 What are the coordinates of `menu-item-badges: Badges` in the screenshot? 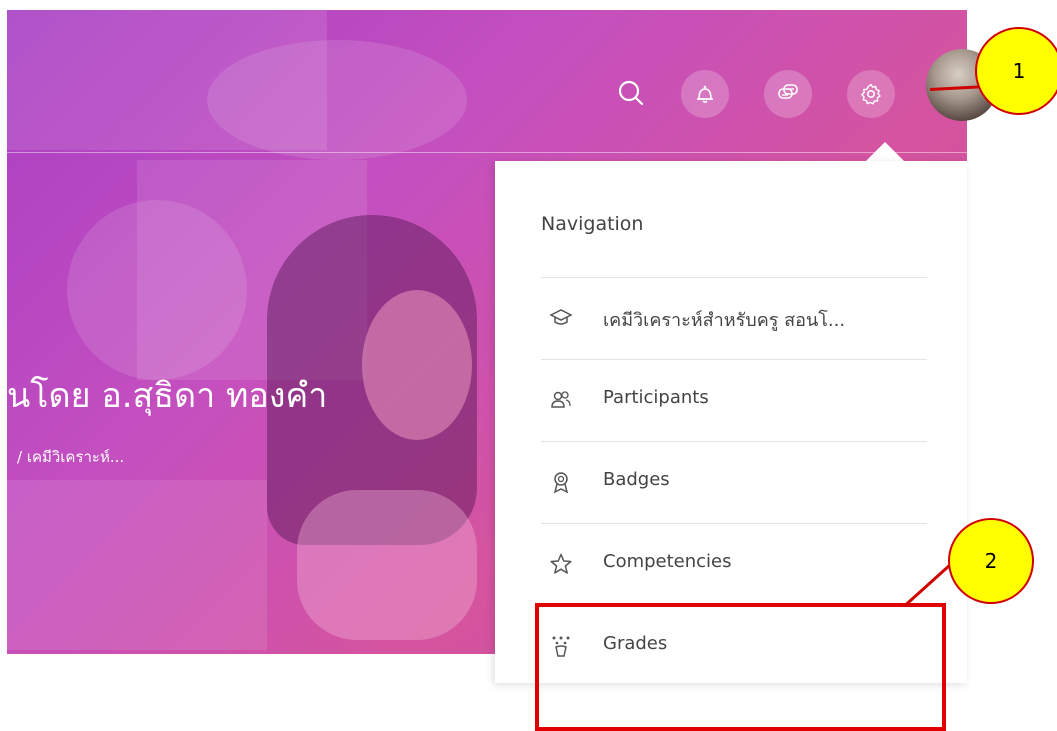 It's located at (734, 481).